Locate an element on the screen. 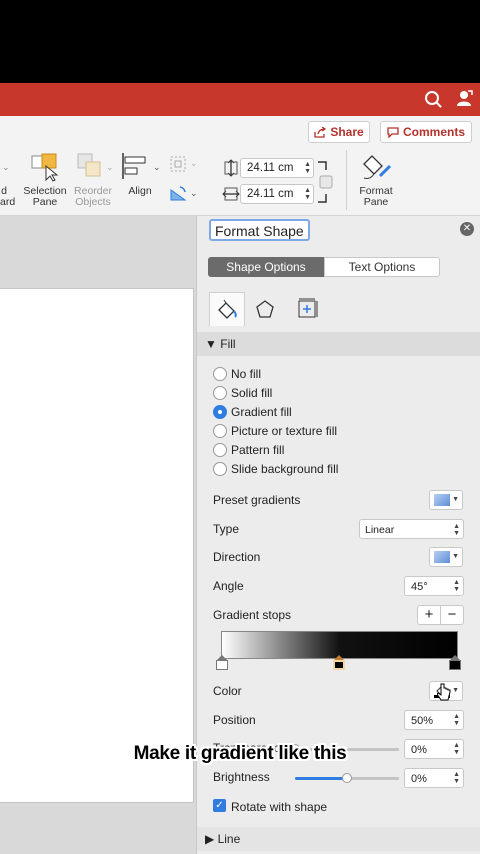 The width and height of the screenshot is (480, 854). preset-gradients-picker: ▼ is located at coordinates (446, 500).